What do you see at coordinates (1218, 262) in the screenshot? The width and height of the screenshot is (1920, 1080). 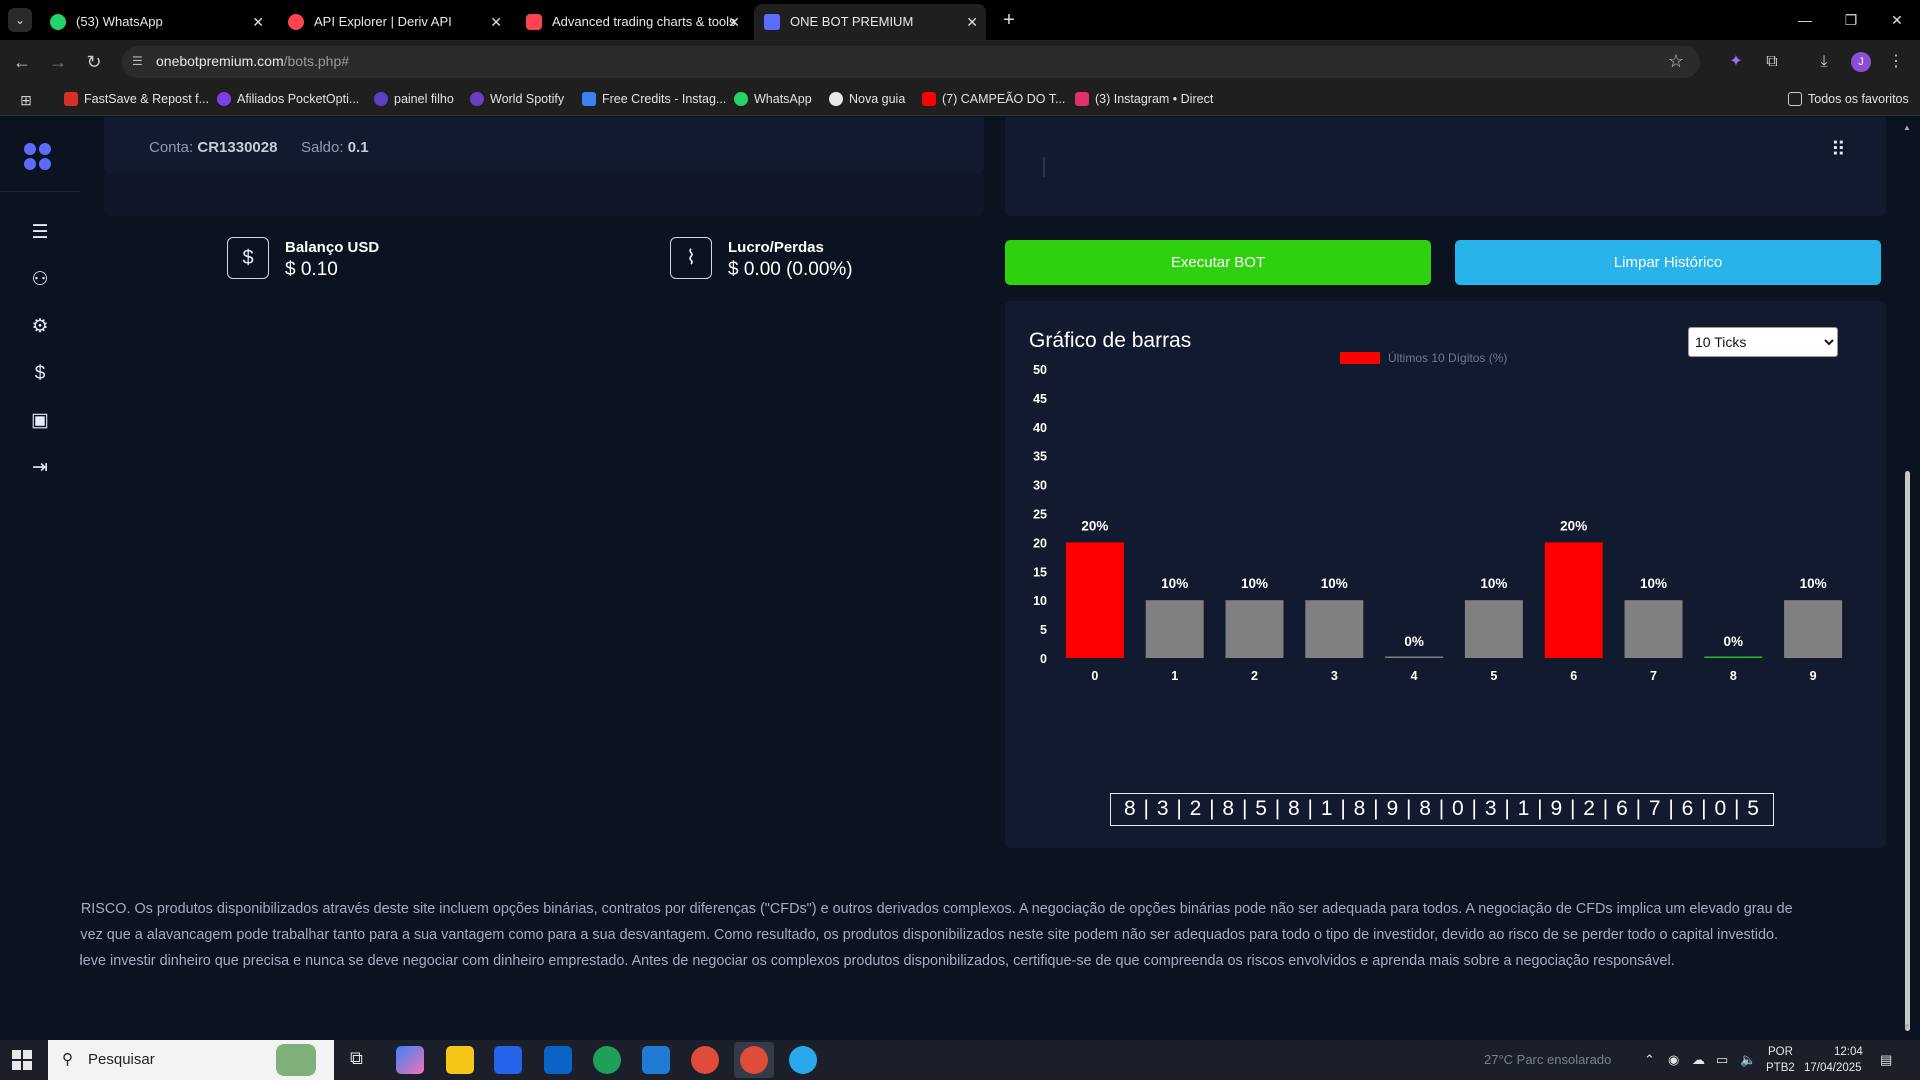 I see `run-bot-button: Executar BOT` at bounding box center [1218, 262].